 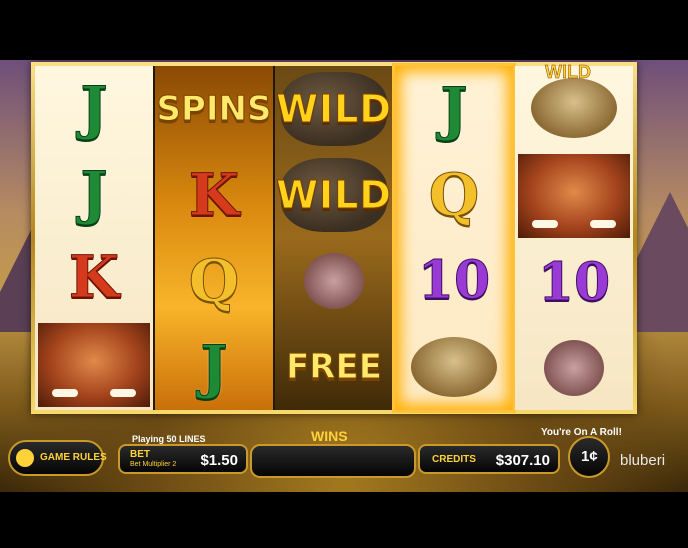 I want to click on wins-display, so click(x=333, y=461).